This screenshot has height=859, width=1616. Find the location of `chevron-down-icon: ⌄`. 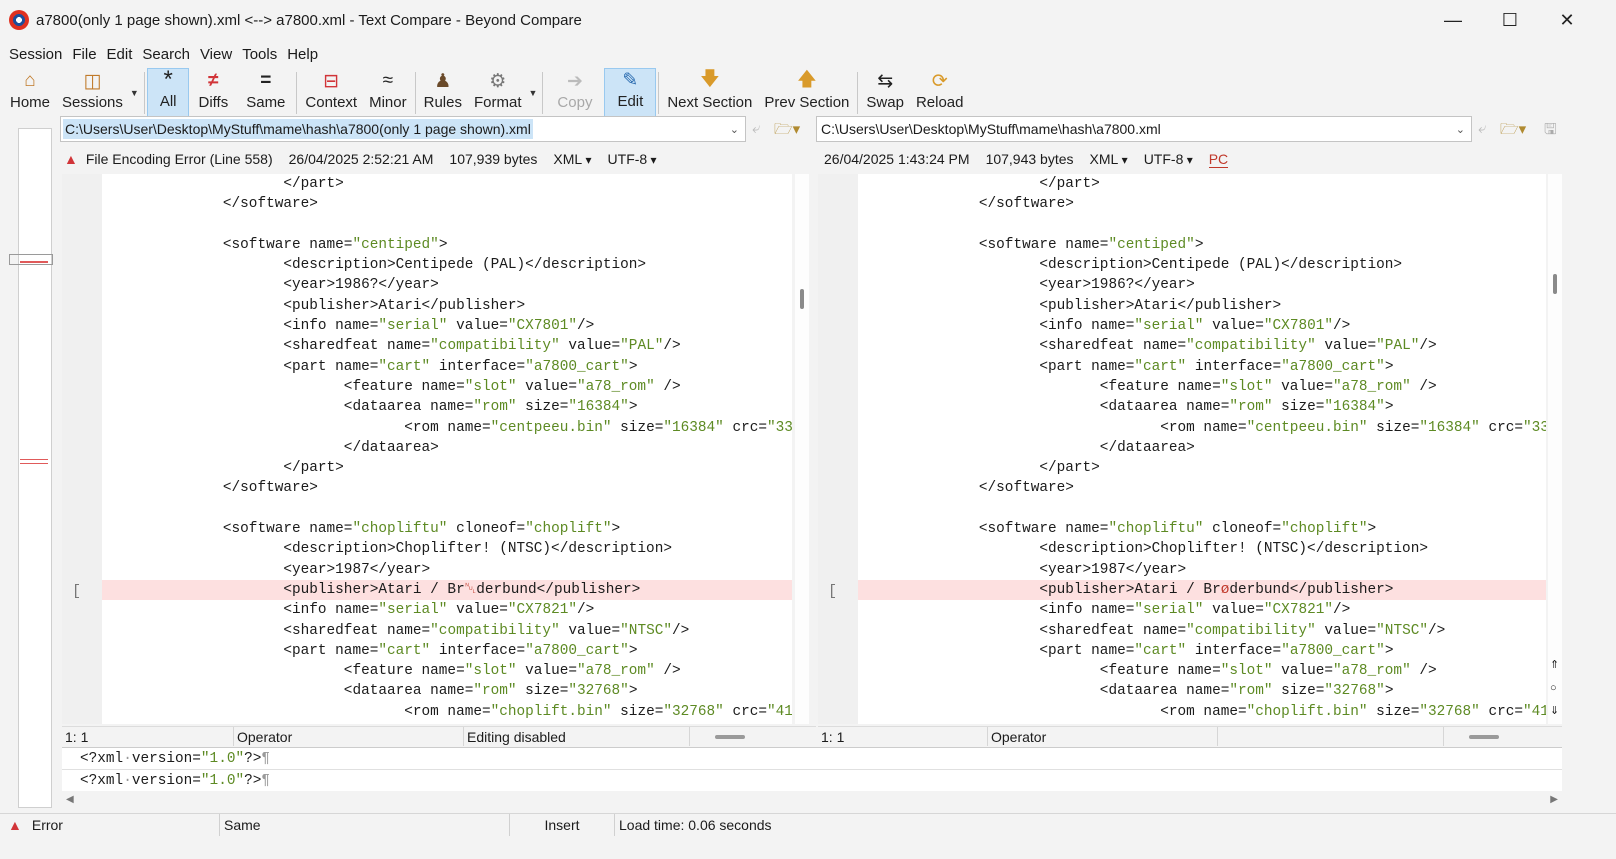

chevron-down-icon: ⌄ is located at coordinates (734, 129).